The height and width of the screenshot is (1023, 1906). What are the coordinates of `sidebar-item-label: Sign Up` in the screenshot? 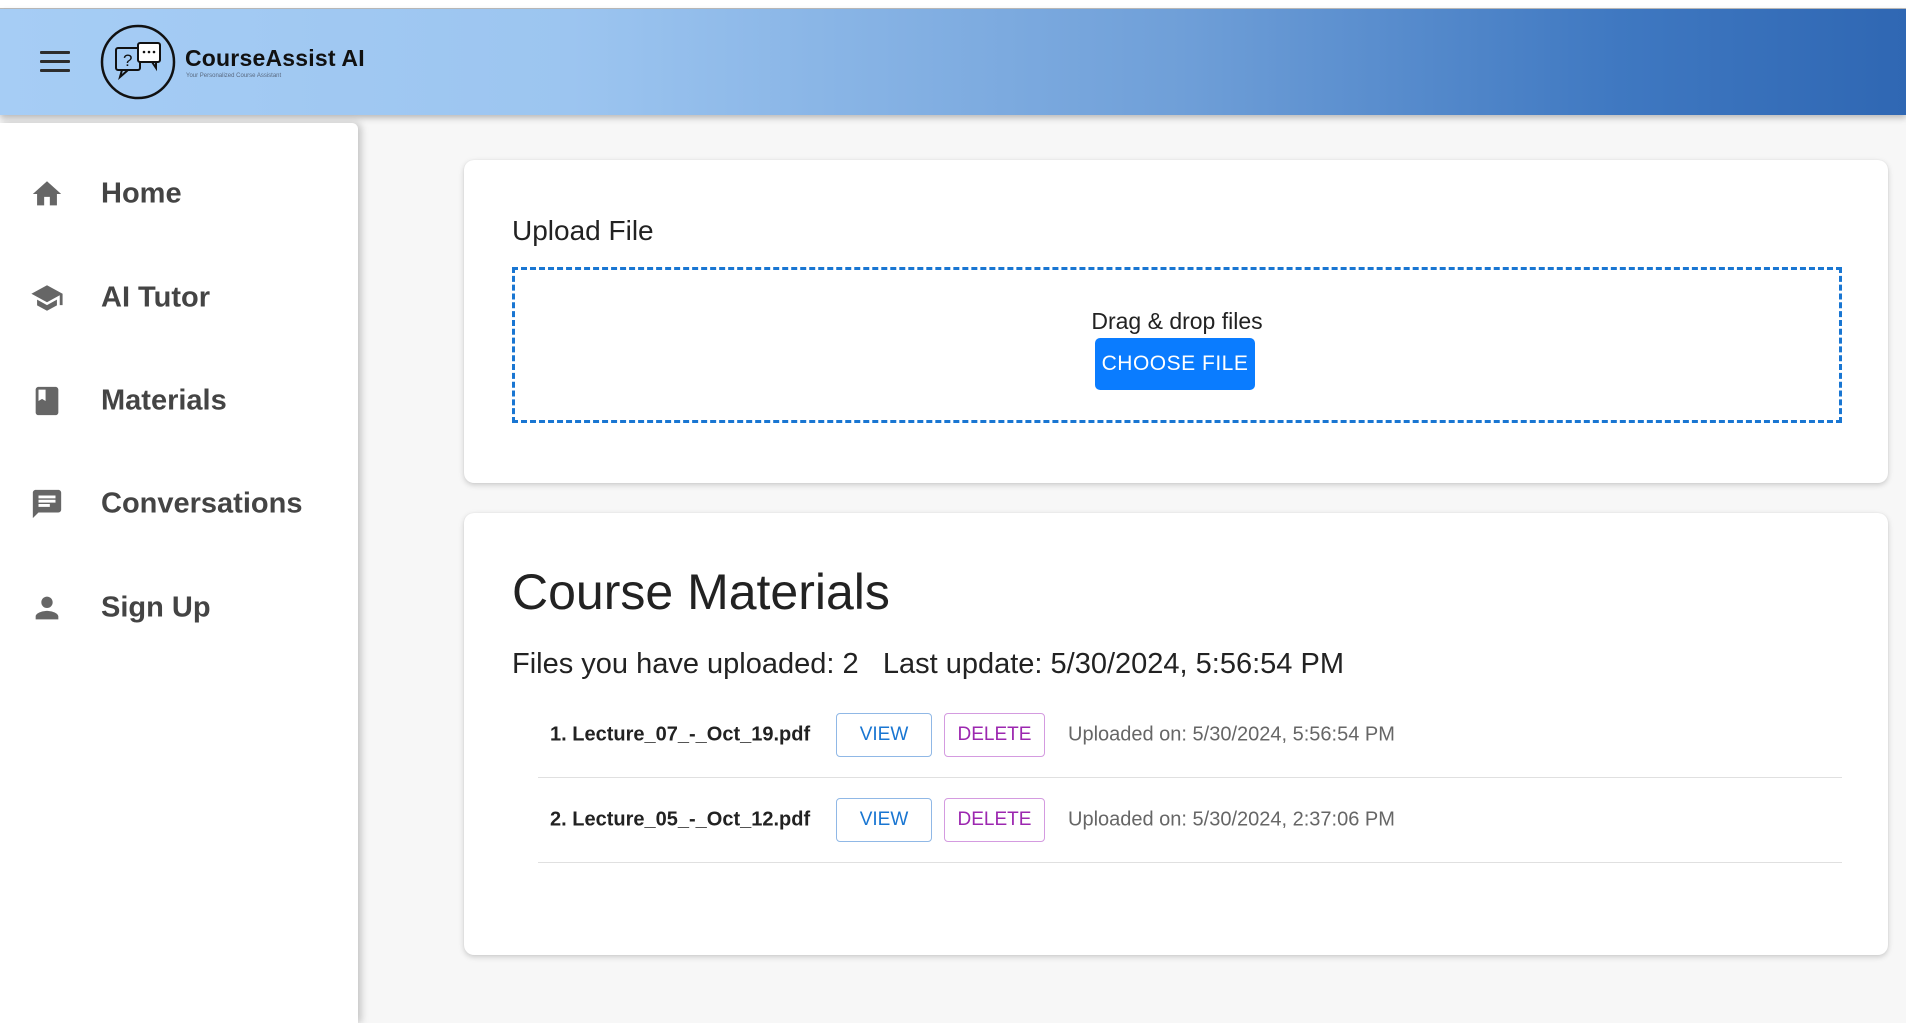 It's located at (156, 607).